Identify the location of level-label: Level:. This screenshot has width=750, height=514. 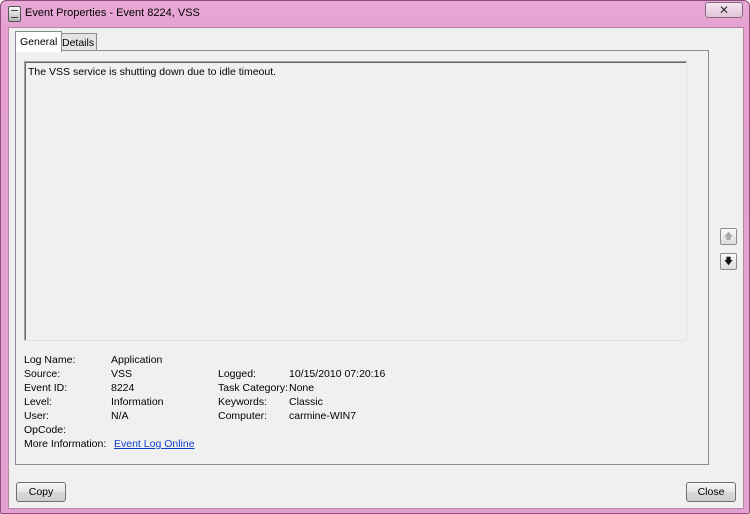
(38, 402).